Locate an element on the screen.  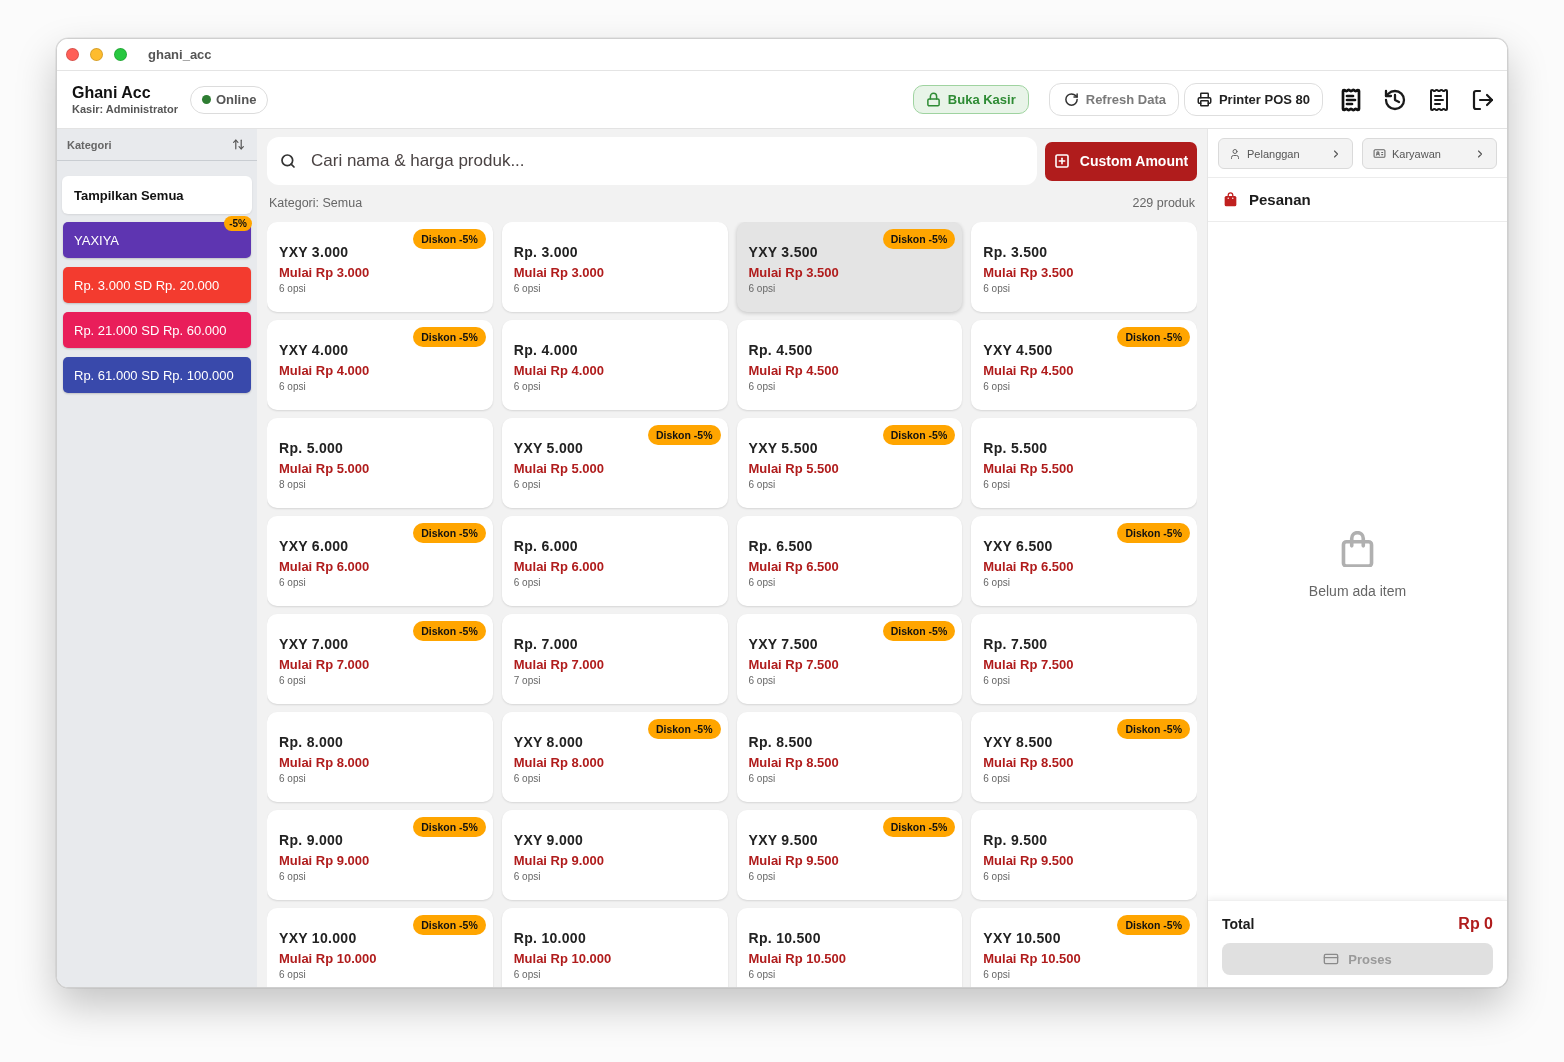
product-card: Rp. 10.500 Mulai Rp 10.500 6 opsi is located at coordinates (849, 947).